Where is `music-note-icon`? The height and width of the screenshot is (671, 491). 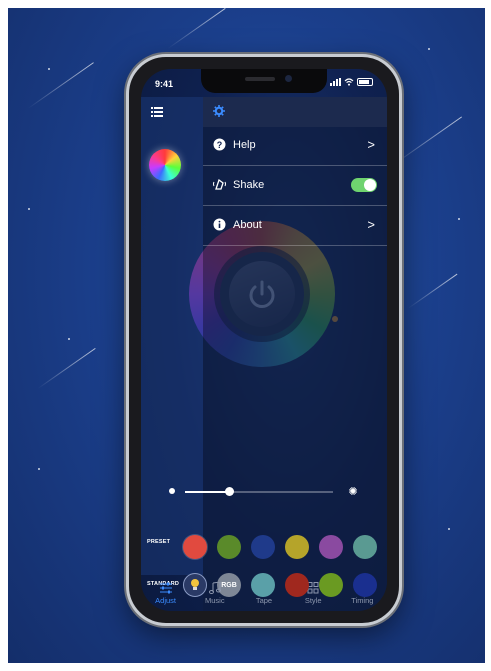 music-note-icon is located at coordinates (214, 587).